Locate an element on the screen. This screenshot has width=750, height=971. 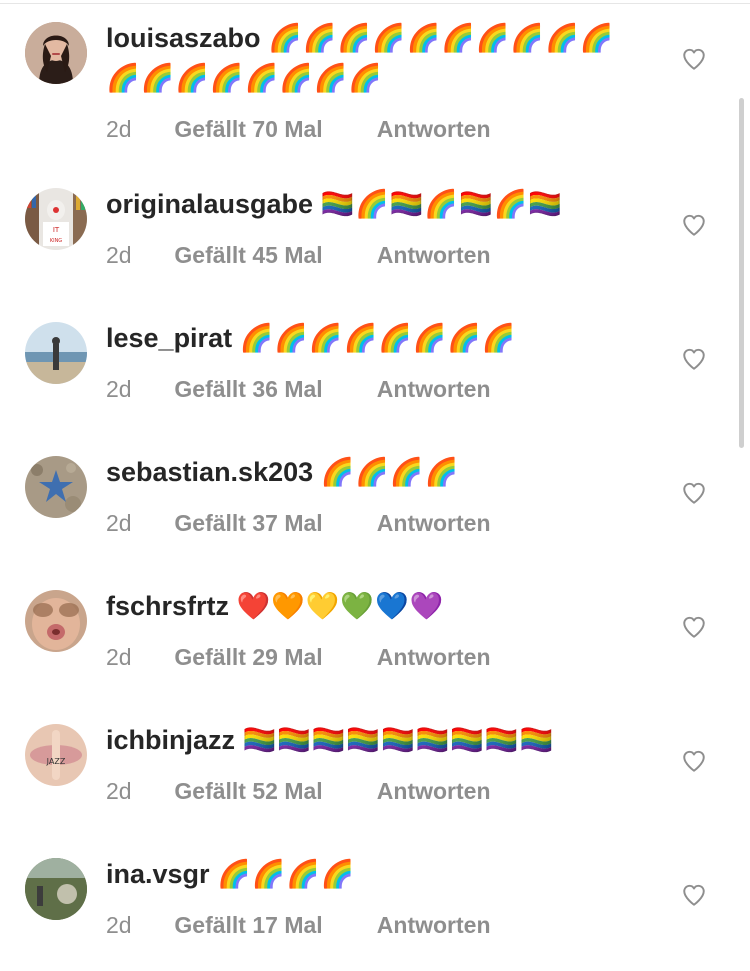
username: sebastian.sk203 is located at coordinates (209, 472).